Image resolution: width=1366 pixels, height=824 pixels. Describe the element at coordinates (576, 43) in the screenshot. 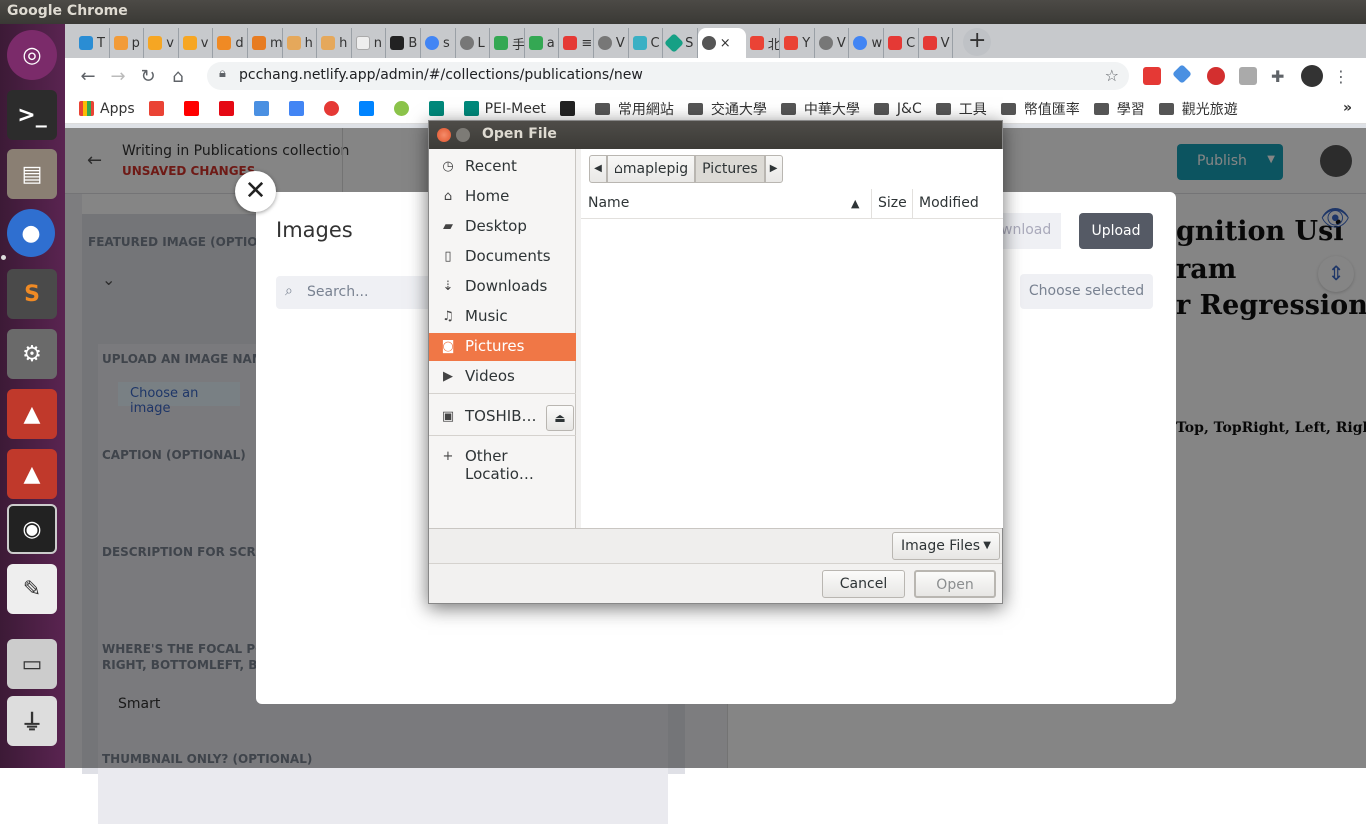

I see `tab: ≡` at that location.